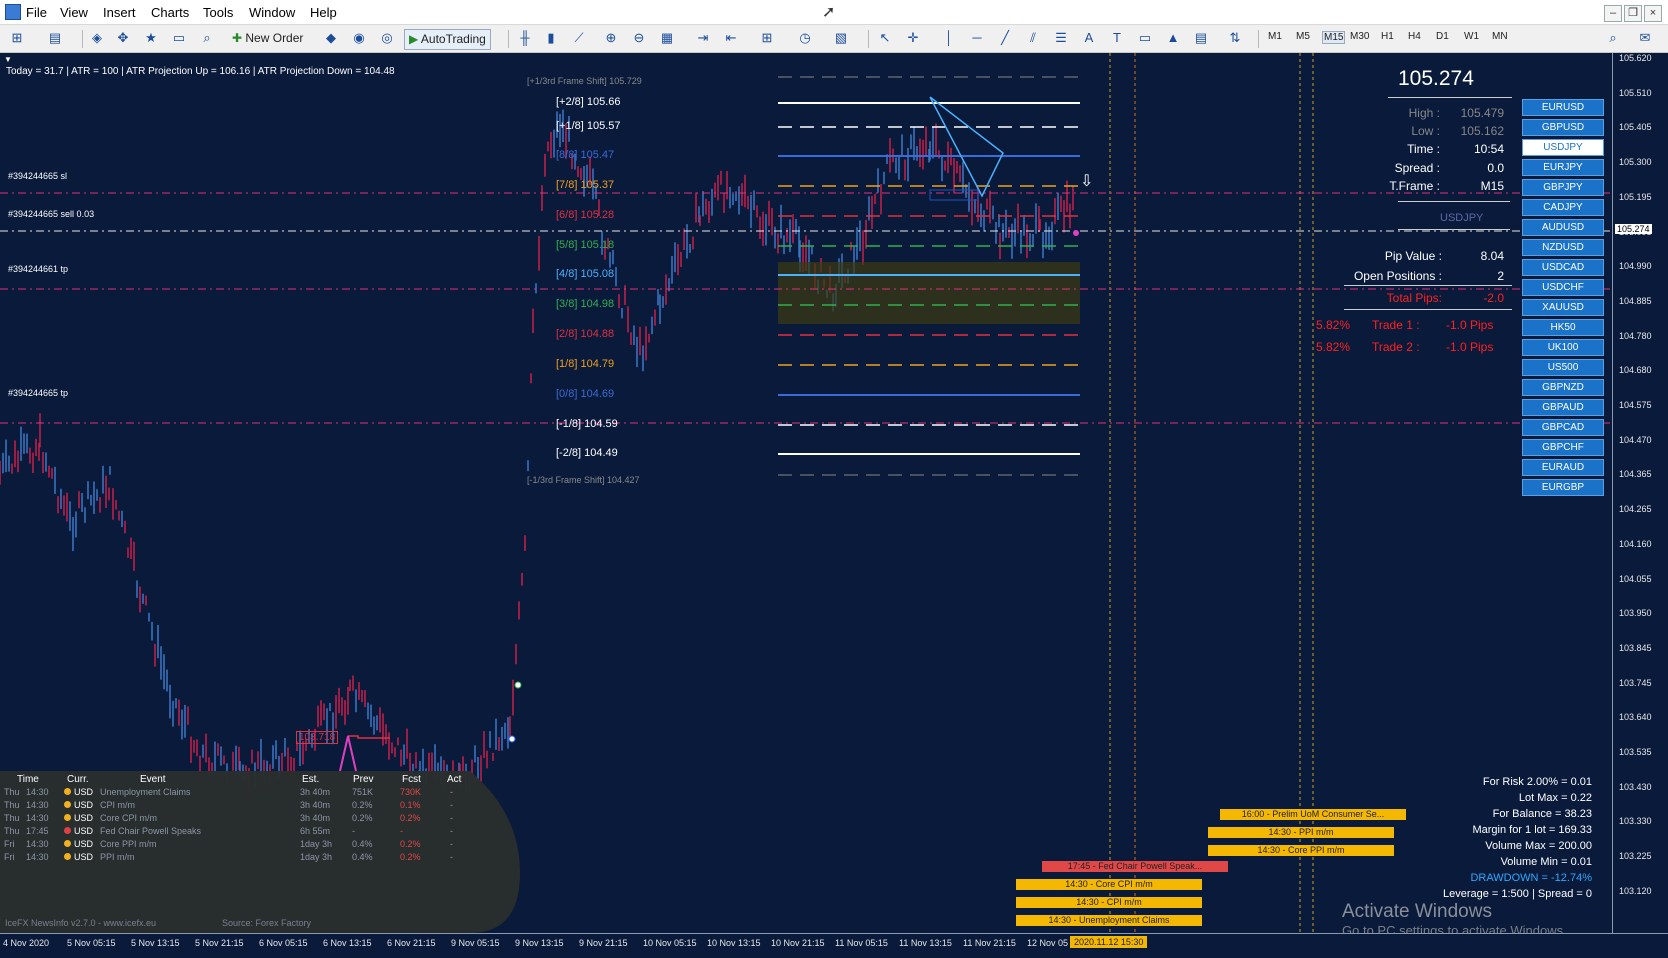 The width and height of the screenshot is (1668, 958). What do you see at coordinates (1005, 38) in the screenshot?
I see `trendline-icon: ╱` at bounding box center [1005, 38].